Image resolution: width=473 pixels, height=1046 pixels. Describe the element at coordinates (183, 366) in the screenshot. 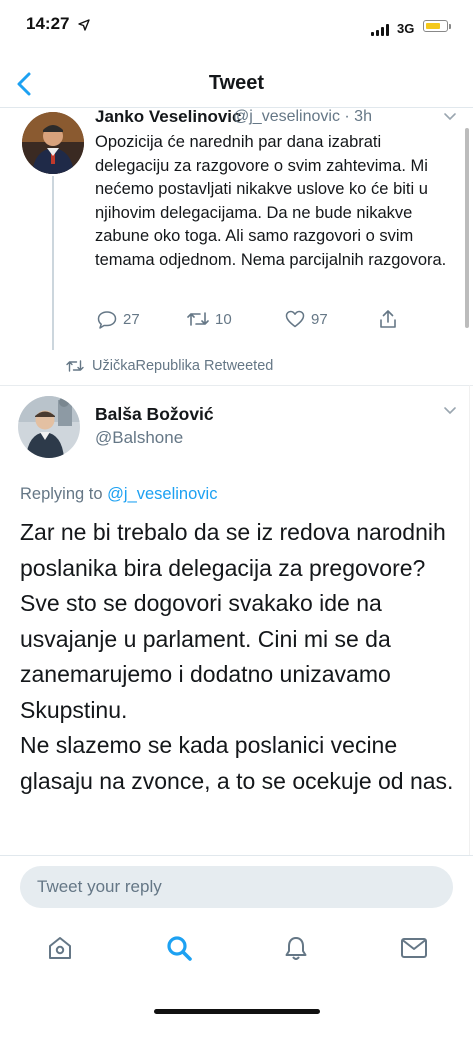

I see `retweet-notice-text: UžičkaRepublika Retweeted` at that location.